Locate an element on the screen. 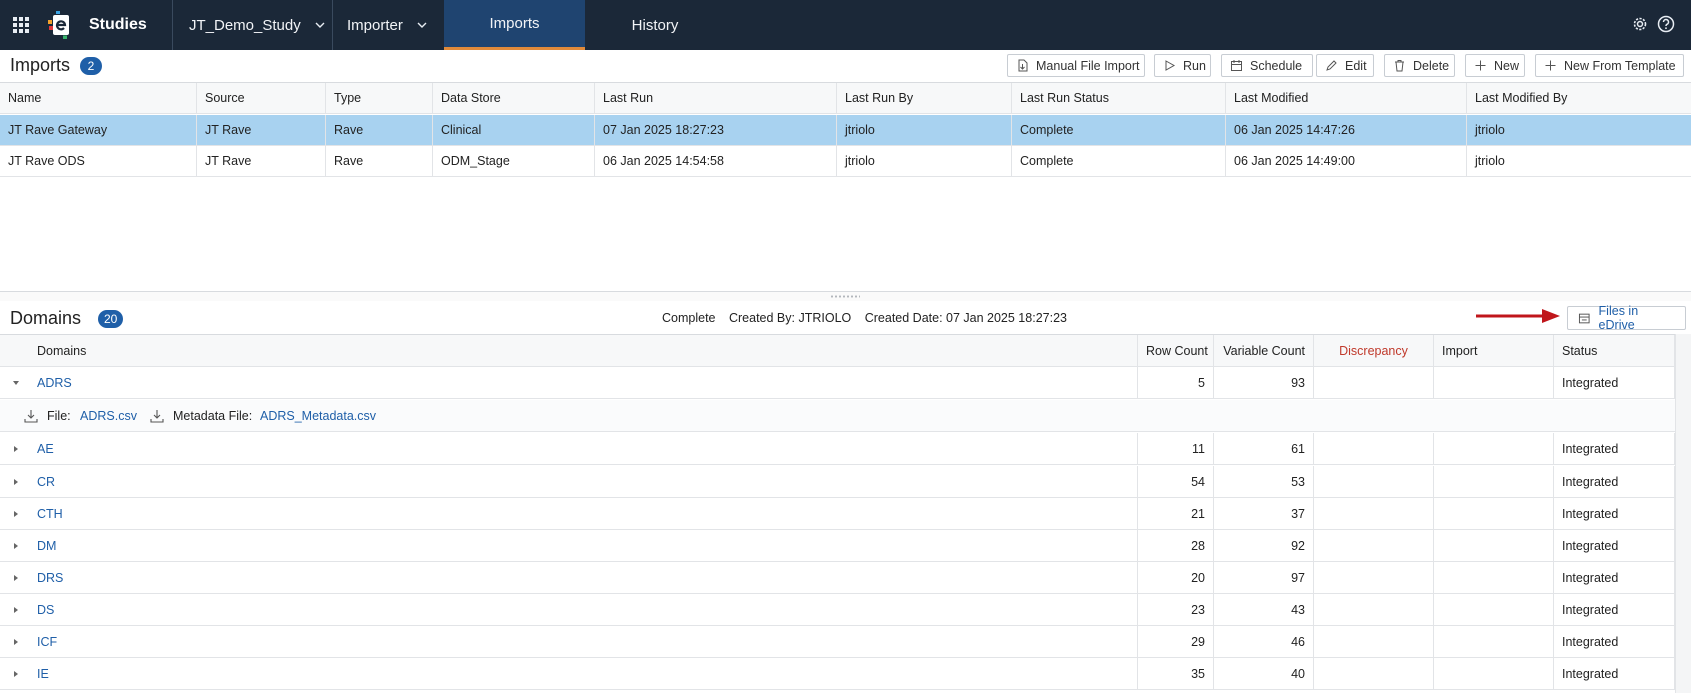 This screenshot has height=693, width=1691. metadata-file-label: Metadata File: is located at coordinates (213, 416).